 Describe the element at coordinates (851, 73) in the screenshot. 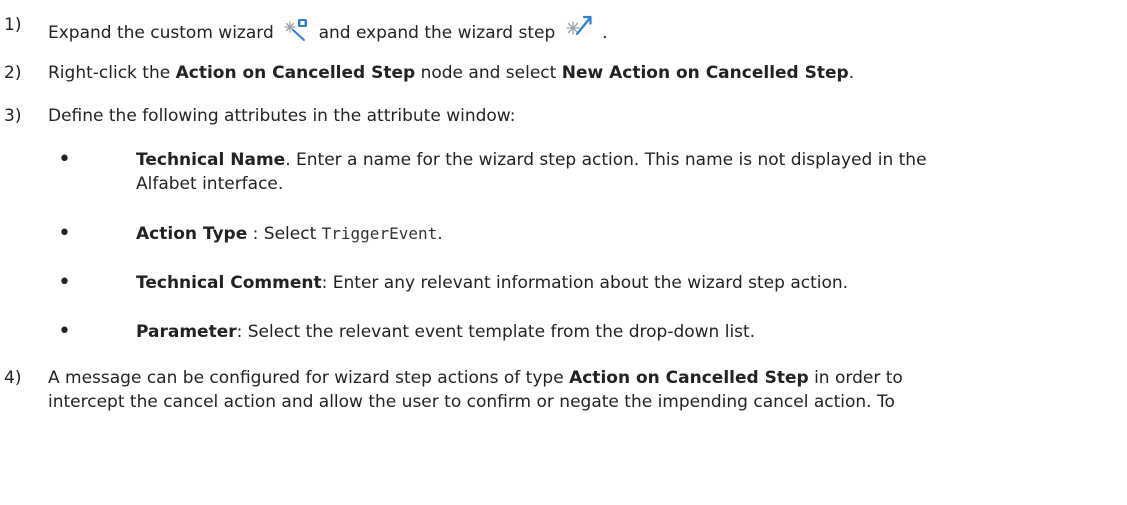

I see `step-2-text-c: .` at that location.